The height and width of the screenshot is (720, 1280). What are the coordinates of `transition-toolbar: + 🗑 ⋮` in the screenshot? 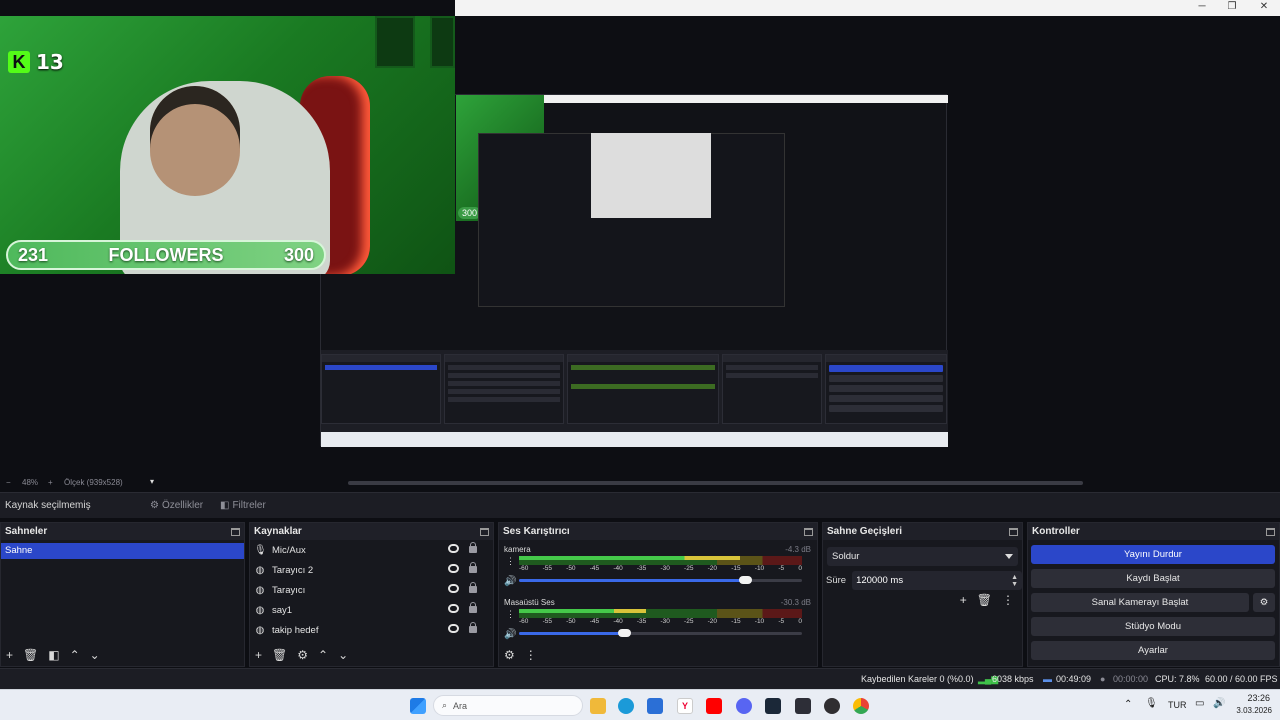 It's located at (987, 600).